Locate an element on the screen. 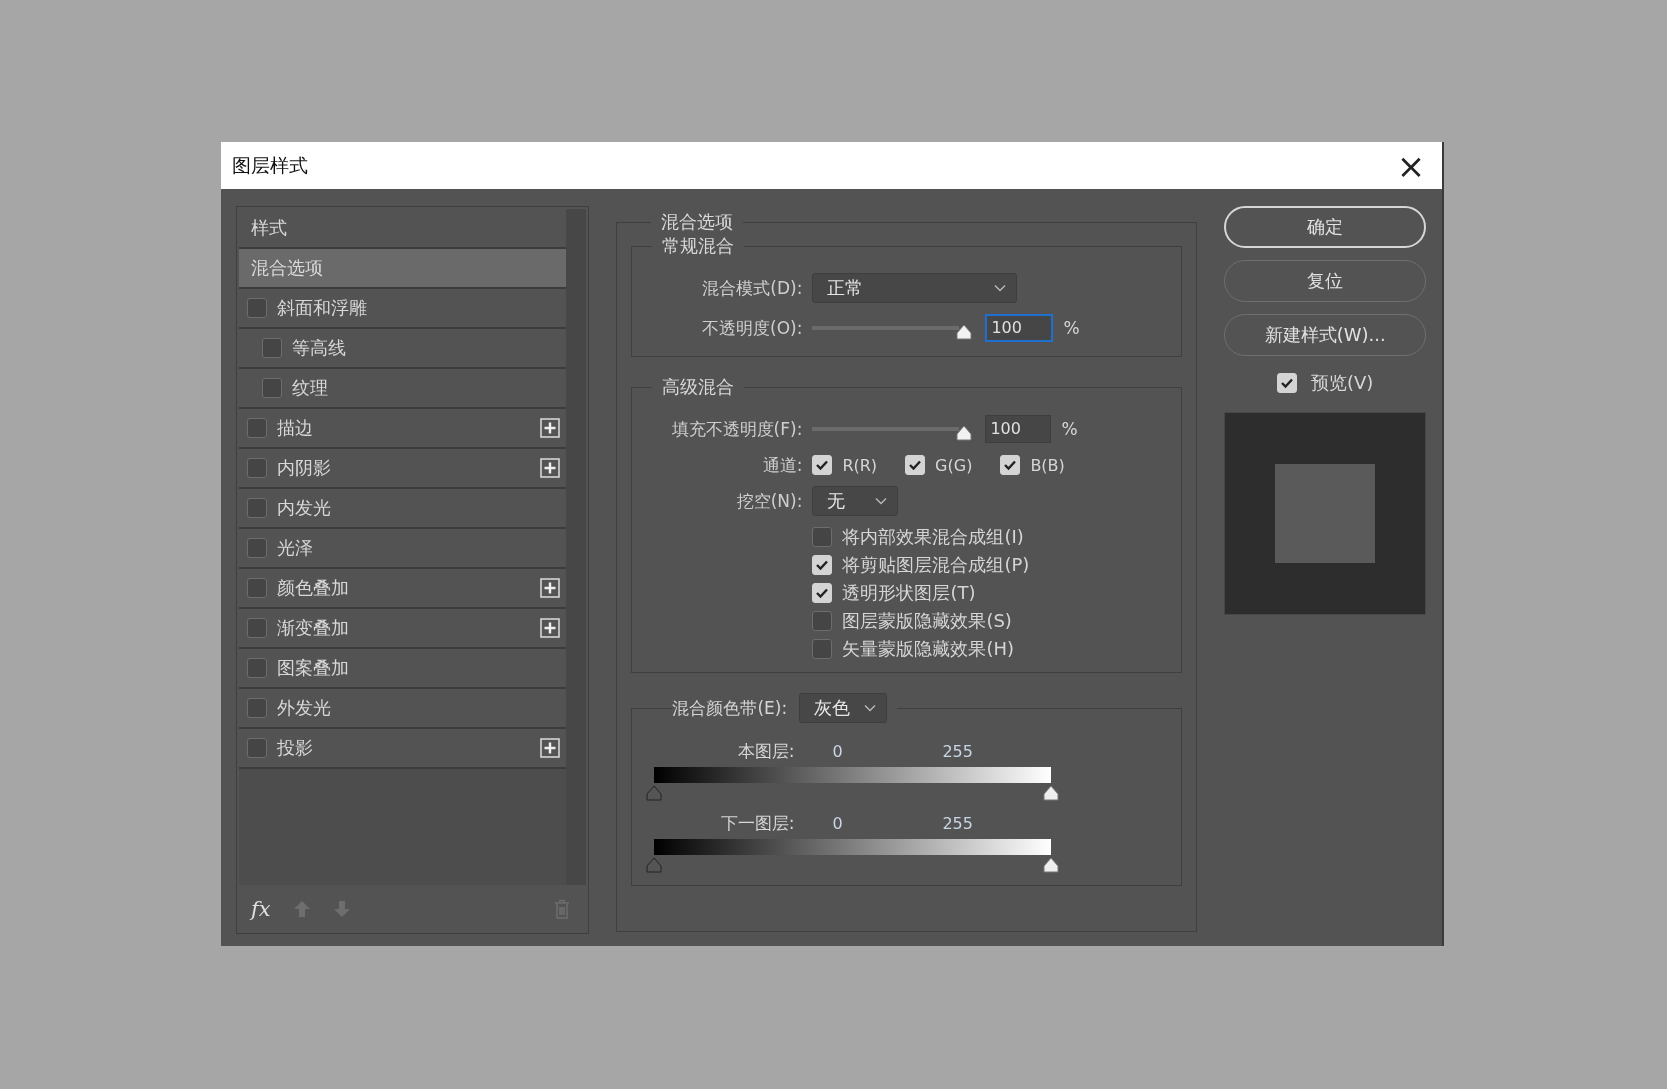  style-list-item: 混合选项 is located at coordinates (402, 269).